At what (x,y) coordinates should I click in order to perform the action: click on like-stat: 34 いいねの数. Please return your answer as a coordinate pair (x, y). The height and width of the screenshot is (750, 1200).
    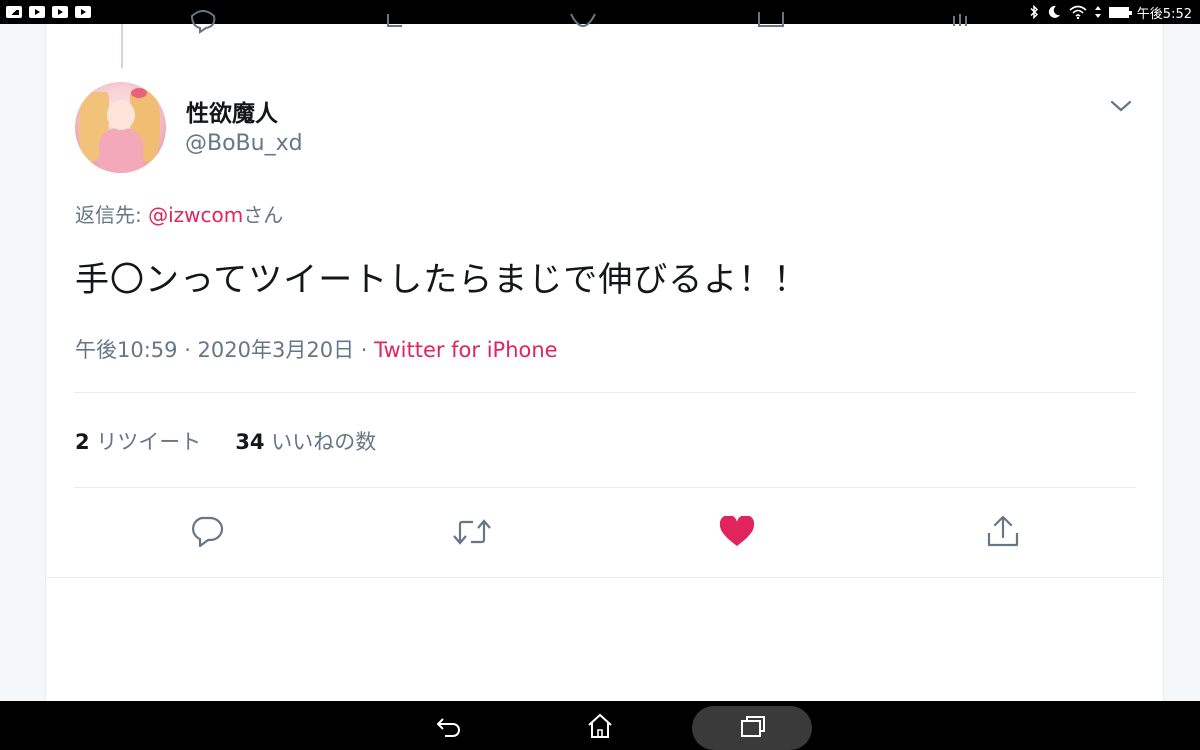
    Looking at the image, I should click on (305, 442).